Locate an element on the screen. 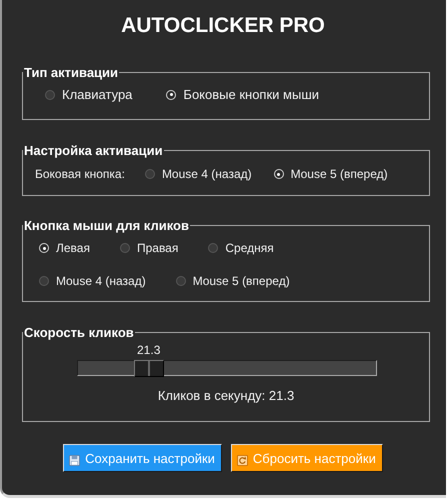 The width and height of the screenshot is (448, 501). radio-option: Клавиатура is located at coordinates (88, 94).